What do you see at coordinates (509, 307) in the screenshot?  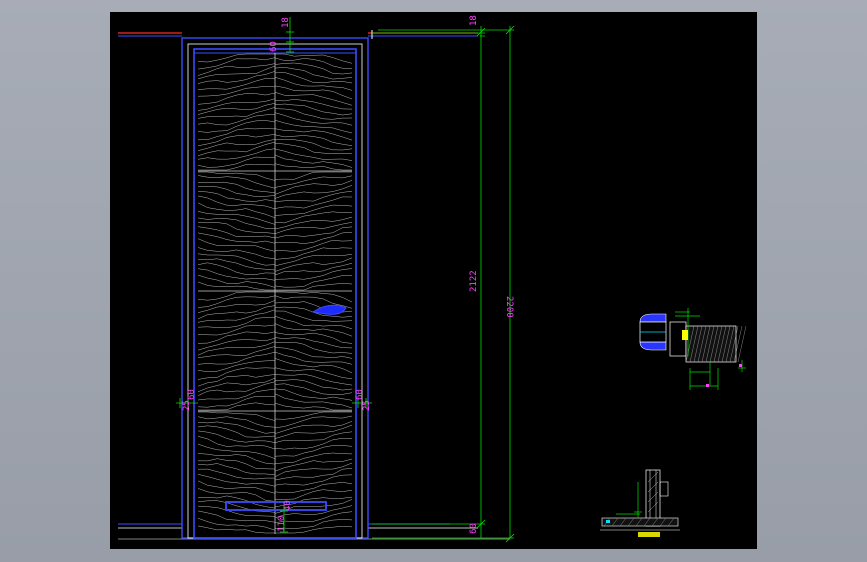 I see `dim-text-2200: 2200` at bounding box center [509, 307].